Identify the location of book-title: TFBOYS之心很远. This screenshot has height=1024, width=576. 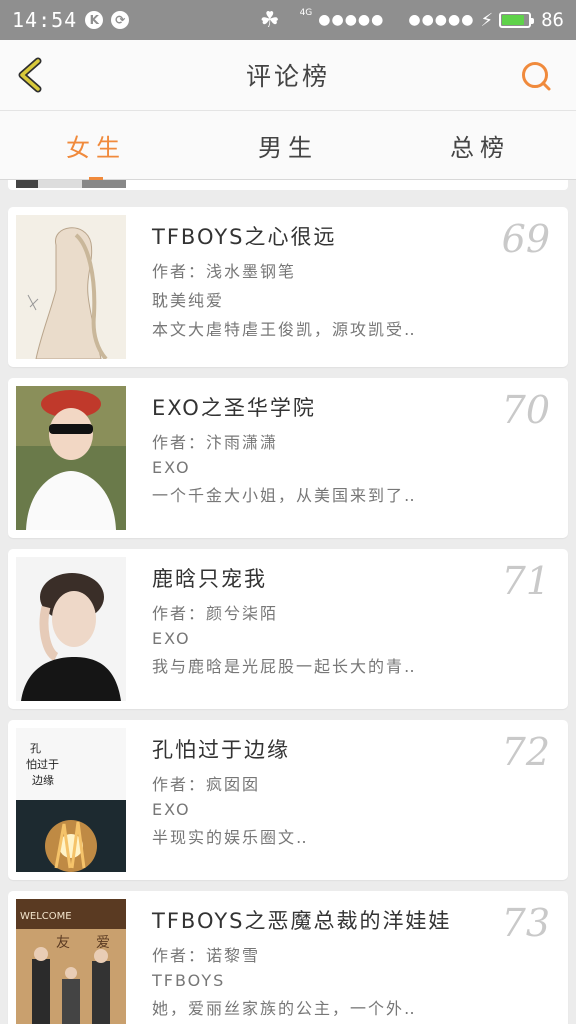
(244, 237).